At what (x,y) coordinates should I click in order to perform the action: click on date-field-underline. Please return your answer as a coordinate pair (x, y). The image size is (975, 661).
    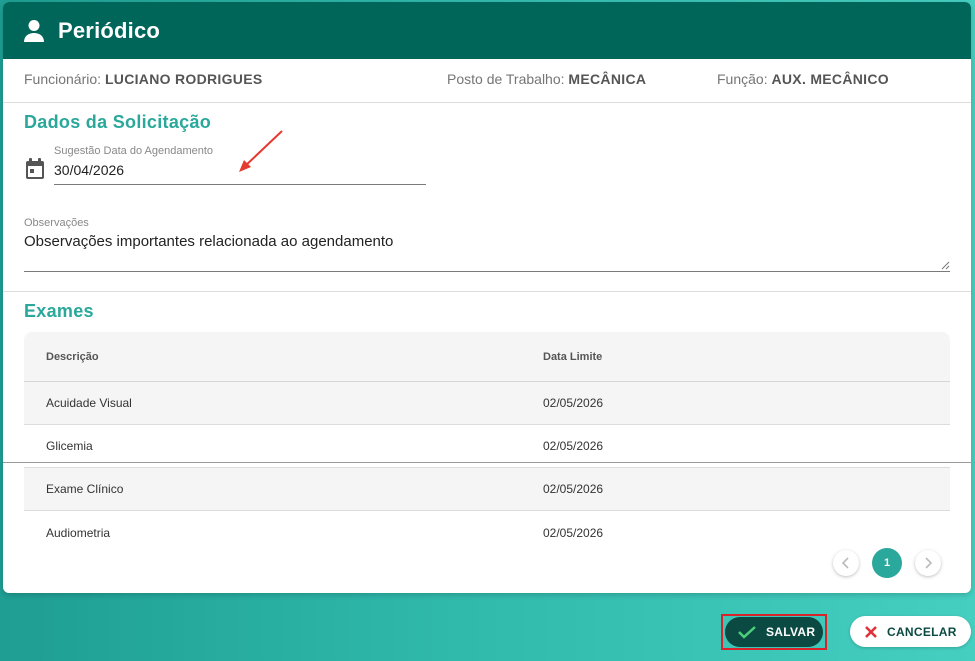
    Looking at the image, I should click on (240, 184).